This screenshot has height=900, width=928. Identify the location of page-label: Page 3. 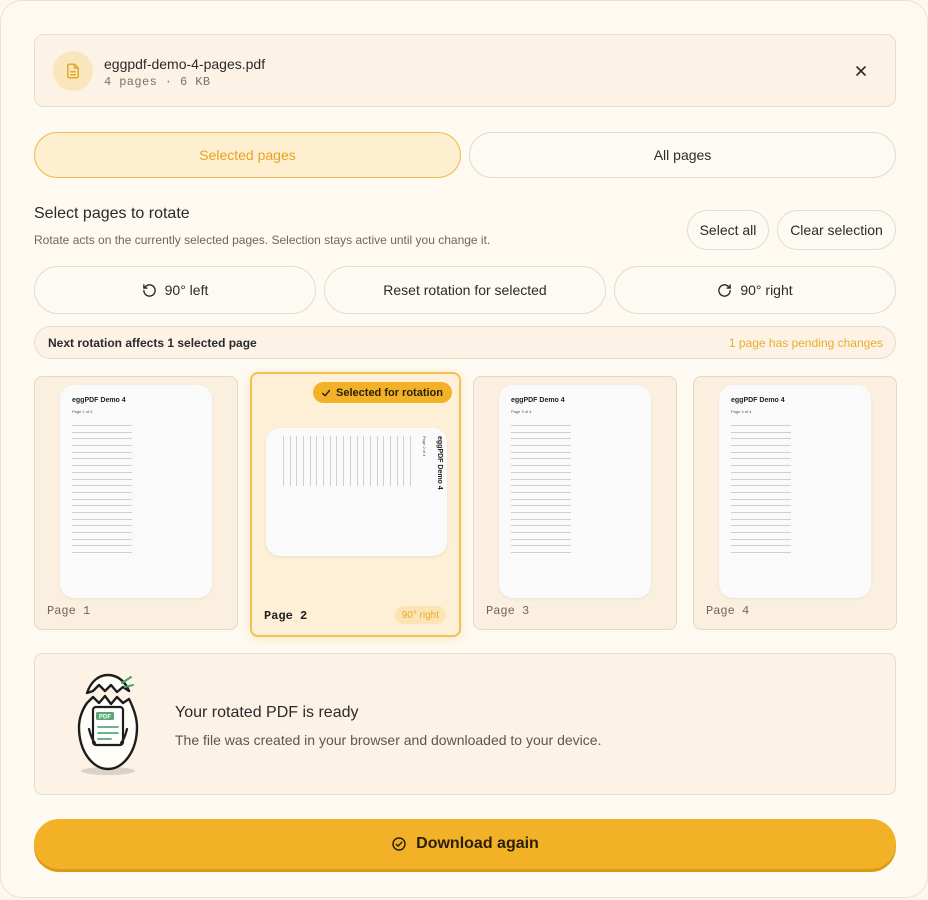
(508, 611).